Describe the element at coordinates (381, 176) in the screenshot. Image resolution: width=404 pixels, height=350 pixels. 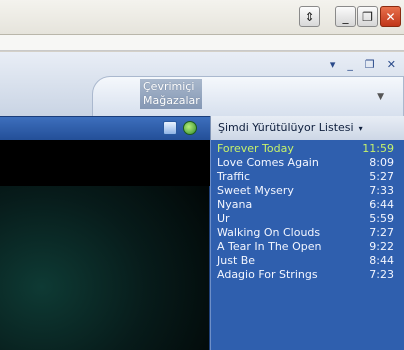
I see `track-duration: 5:27` at that location.